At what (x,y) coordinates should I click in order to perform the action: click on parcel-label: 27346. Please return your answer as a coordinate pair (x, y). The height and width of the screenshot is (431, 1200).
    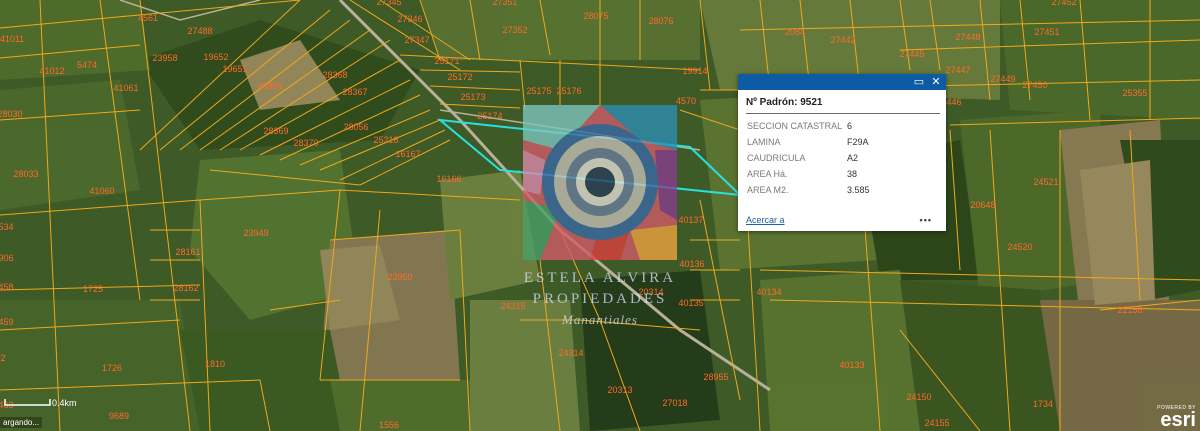
    Looking at the image, I should click on (409, 19).